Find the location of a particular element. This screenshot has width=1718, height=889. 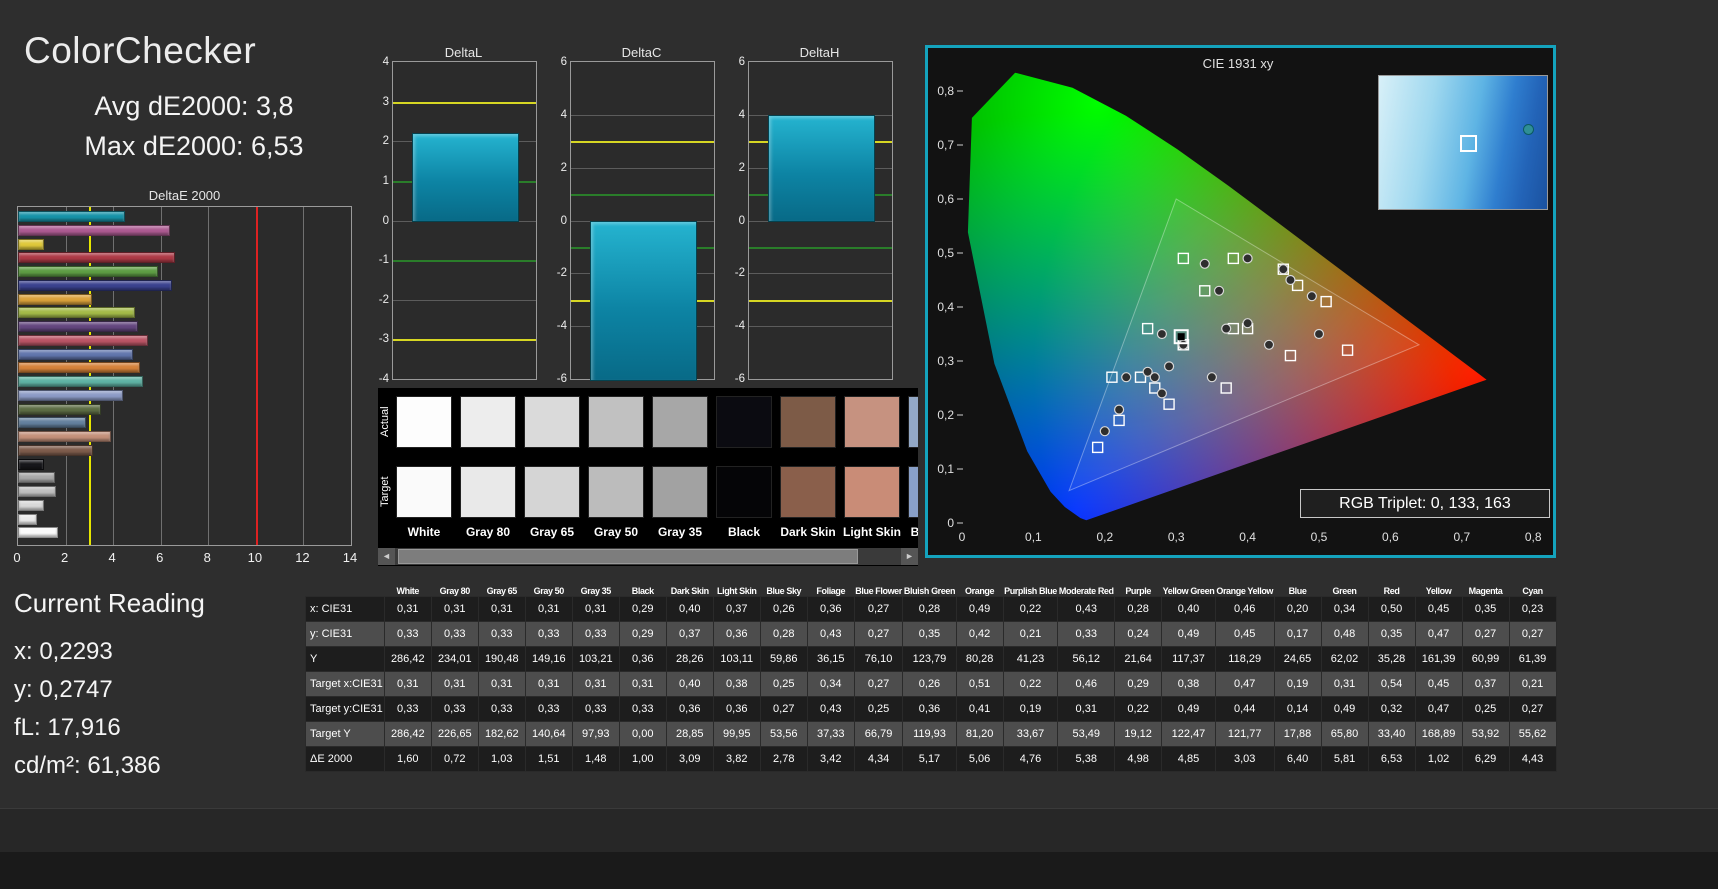

table-cell: 33,40 is located at coordinates (1391, 734).